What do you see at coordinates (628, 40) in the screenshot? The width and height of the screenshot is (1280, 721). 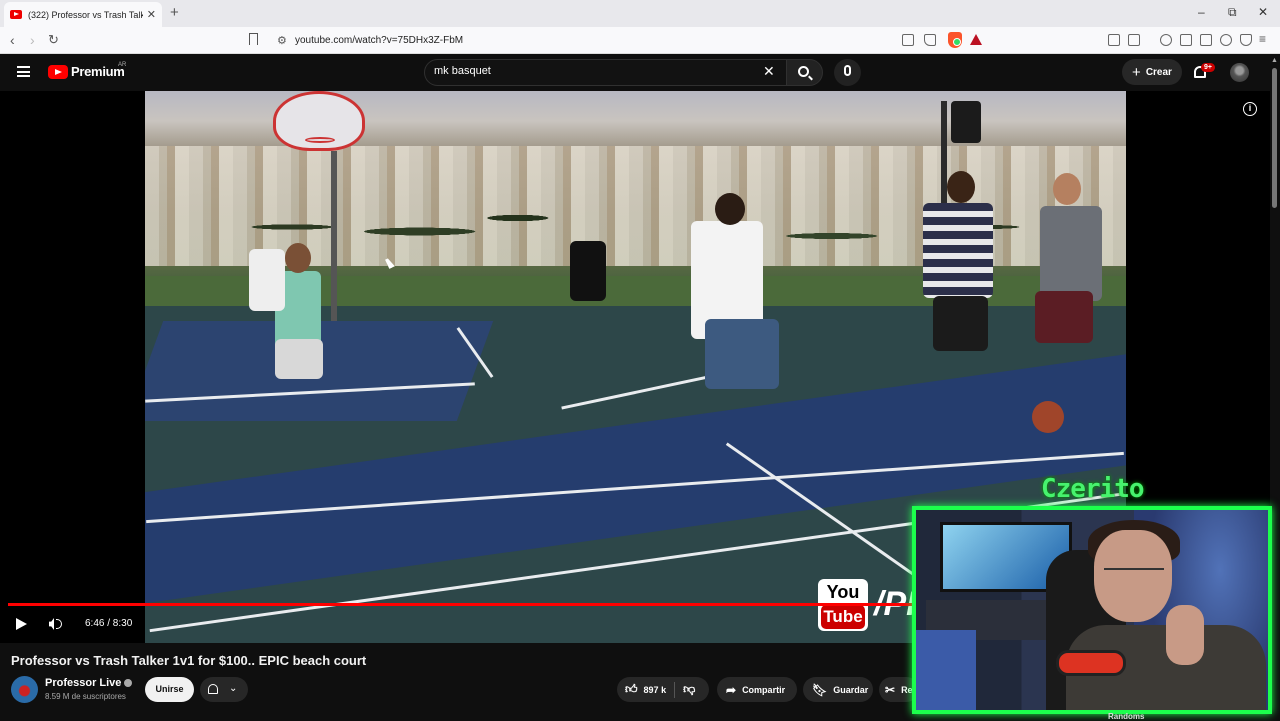 I see `url-field: ⚙ youtube.com/watch?v=75DHx3Z-FbM` at bounding box center [628, 40].